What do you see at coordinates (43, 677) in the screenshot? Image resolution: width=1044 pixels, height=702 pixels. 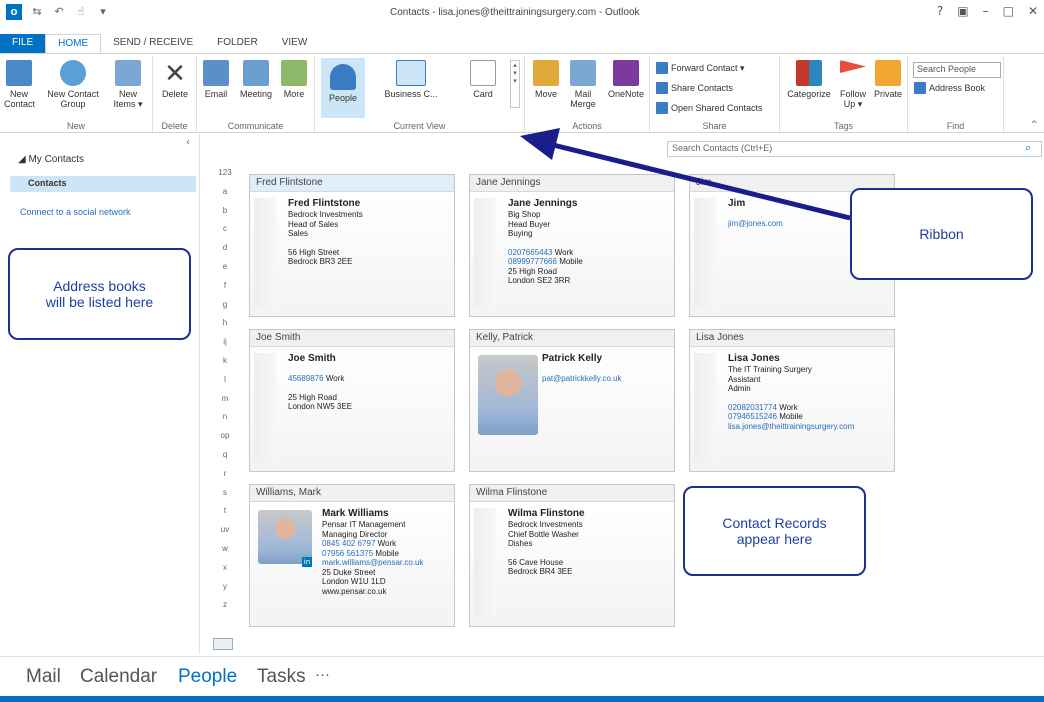 I see `nav-mail: Mail` at bounding box center [43, 677].